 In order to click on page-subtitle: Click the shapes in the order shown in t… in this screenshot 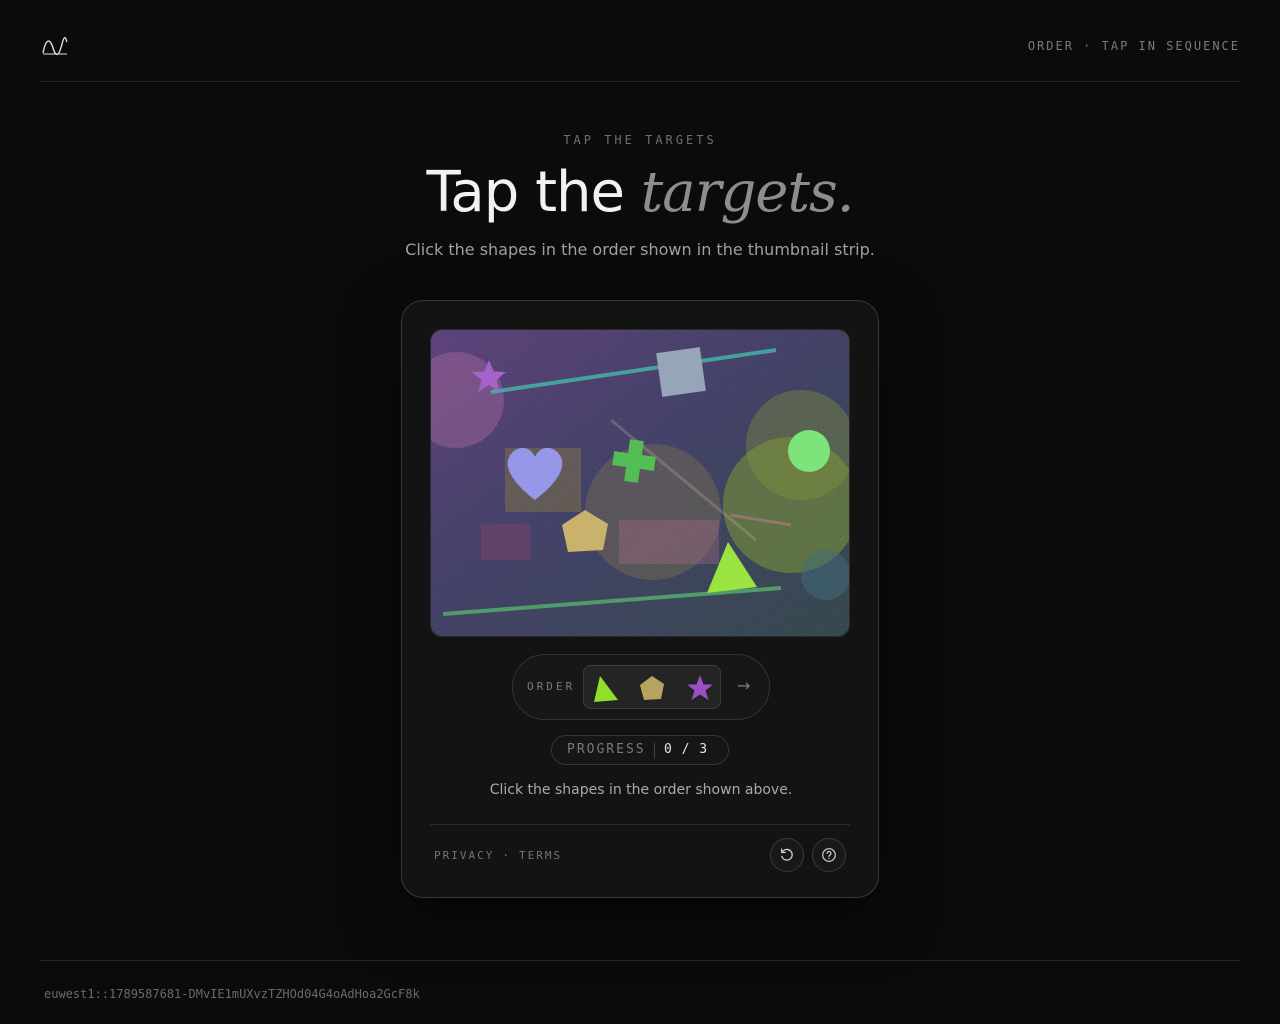, I will do `click(640, 249)`.